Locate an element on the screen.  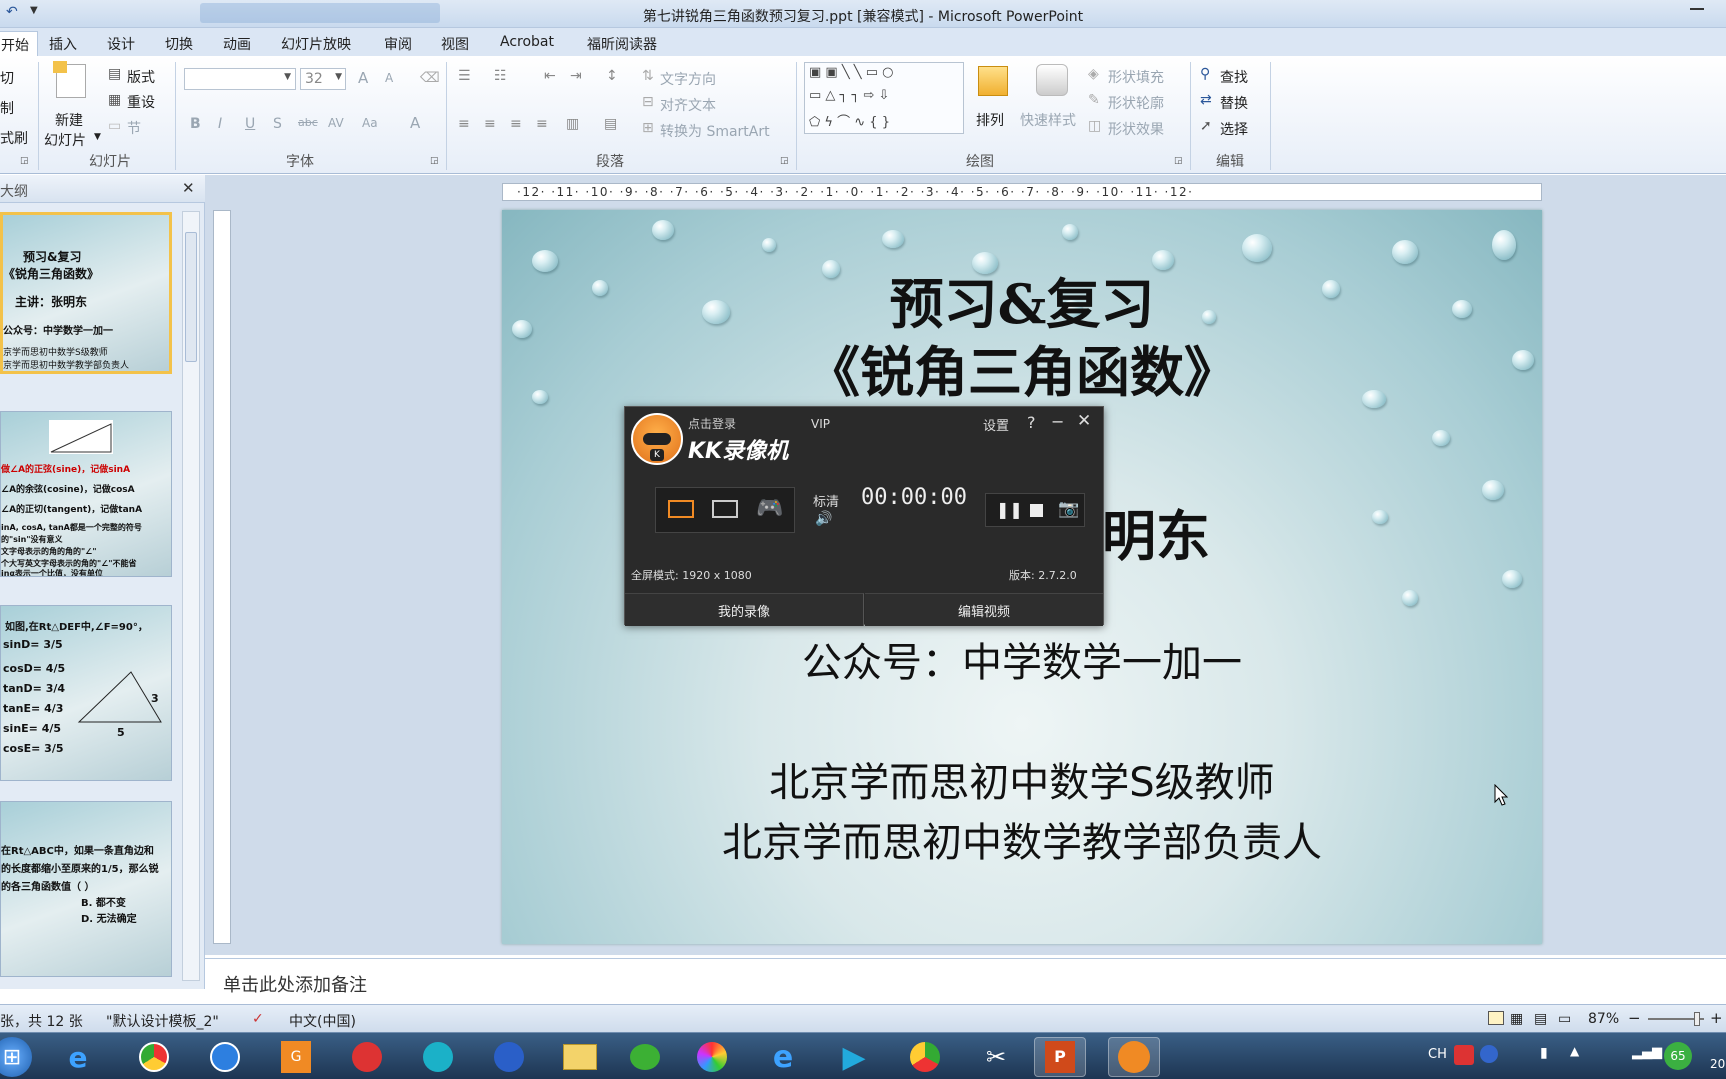
shapes-gallery: ▣ ▣ ╲ ╲ ▭ ○ ▭ △ ┐ ┐ ⇨ ⇩ ⬠ ϟ ⌒ ∿ { } is located at coordinates (884, 98).